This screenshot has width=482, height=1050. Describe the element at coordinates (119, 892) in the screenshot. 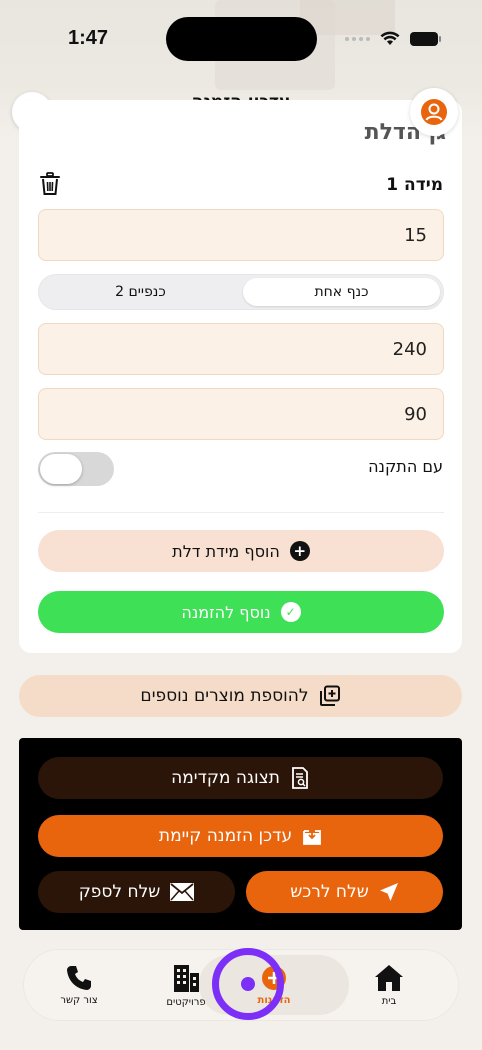

I see `send-supplier-label: שלח לספק` at that location.